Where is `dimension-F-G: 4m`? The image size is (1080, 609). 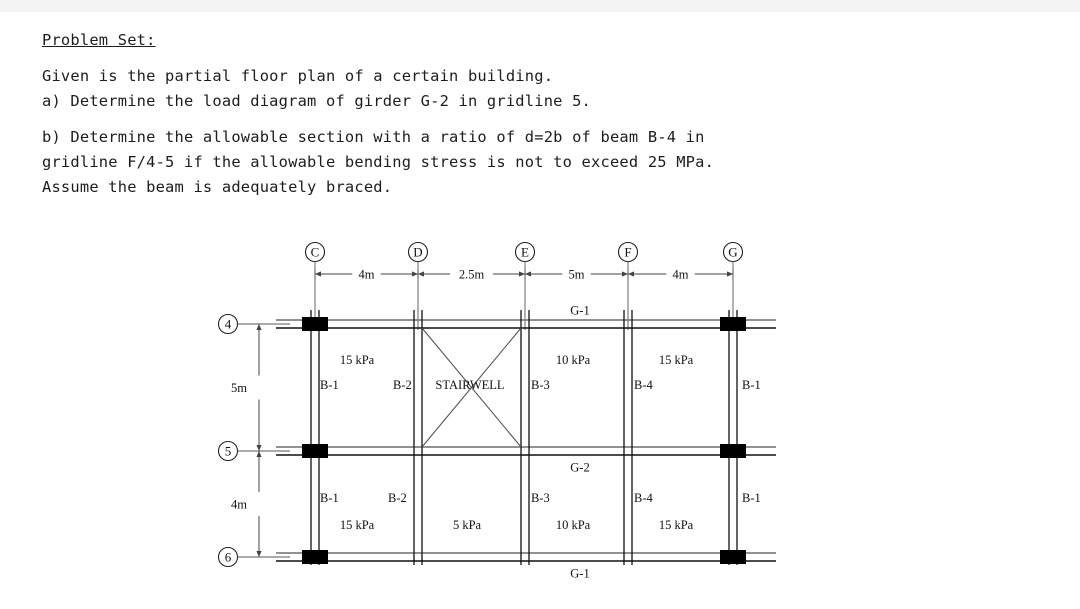
dimension-F-G: 4m is located at coordinates (680, 275).